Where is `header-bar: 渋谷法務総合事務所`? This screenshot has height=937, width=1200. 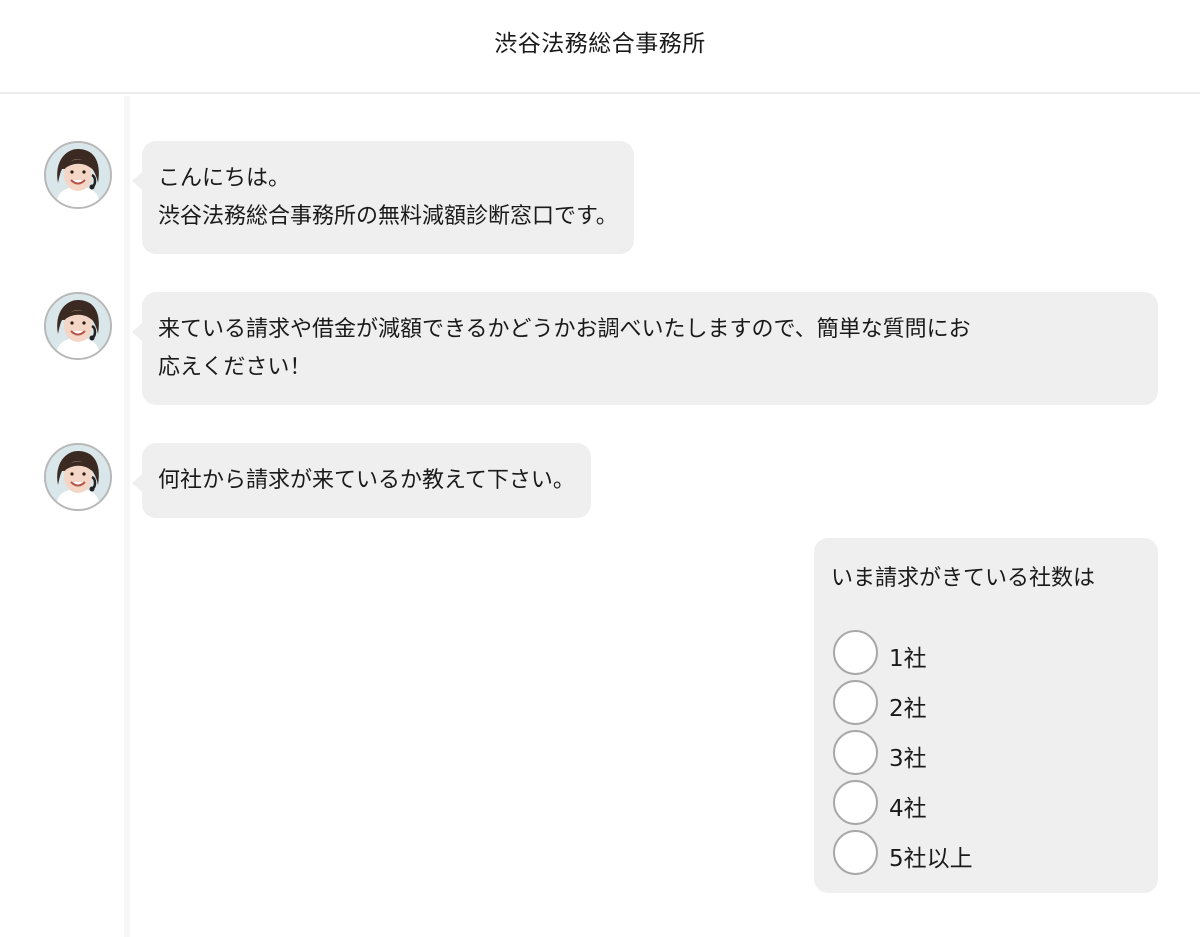 header-bar: 渋谷法務総合事務所 is located at coordinates (600, 47).